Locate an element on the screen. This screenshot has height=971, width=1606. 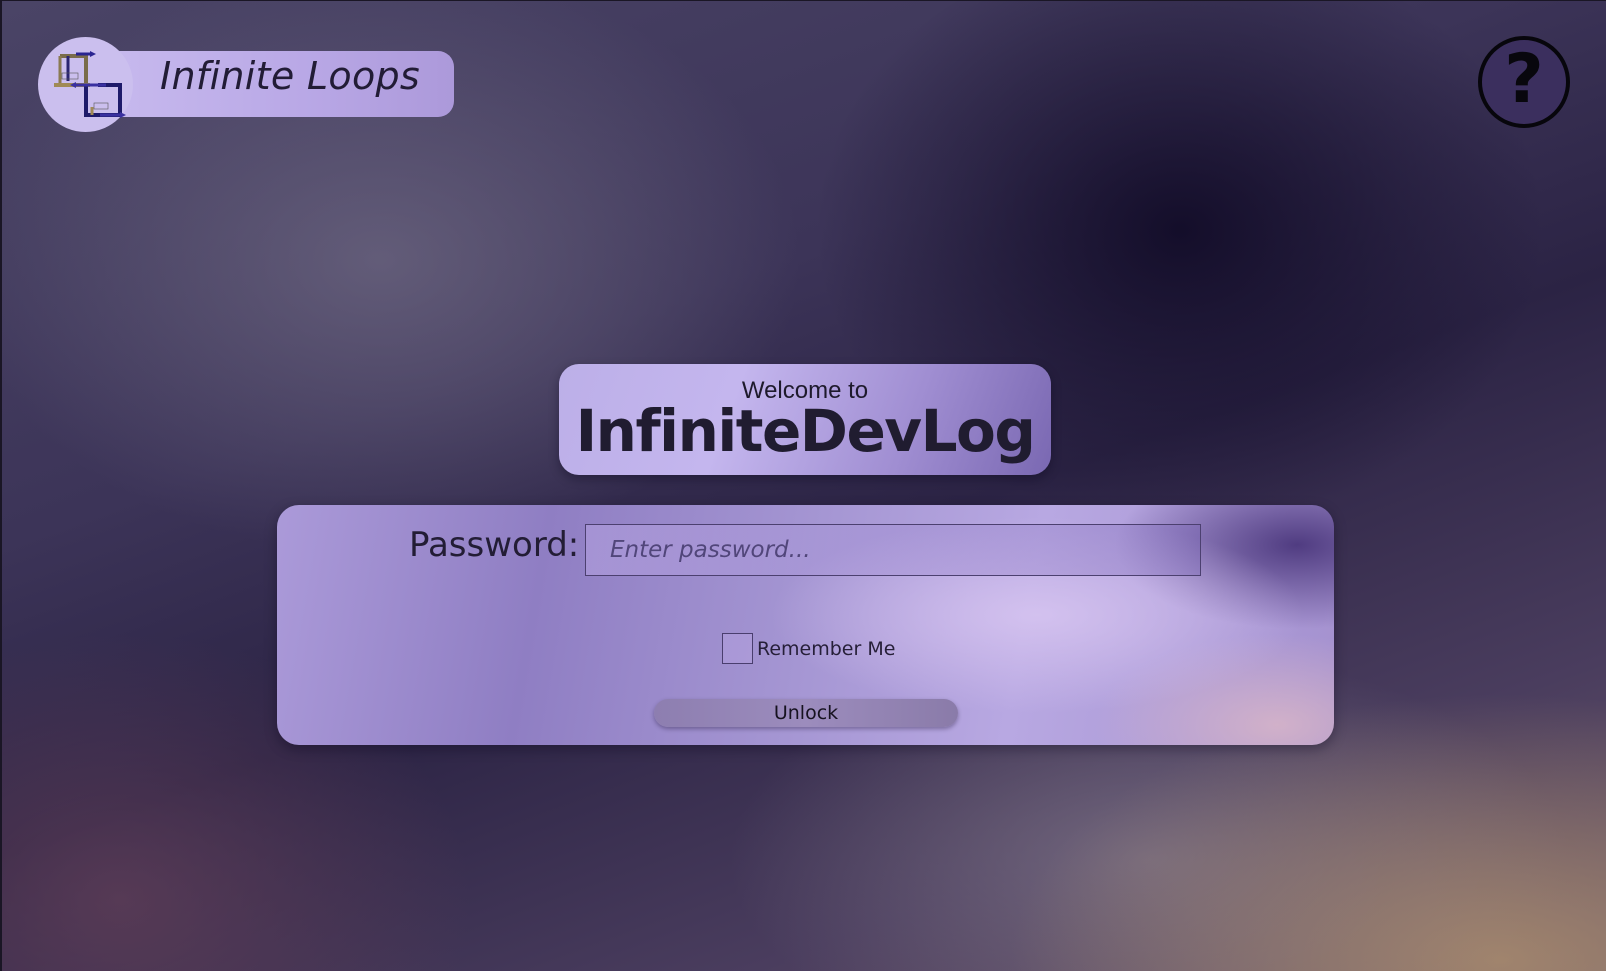
password-label: Password: is located at coordinates (494, 545).